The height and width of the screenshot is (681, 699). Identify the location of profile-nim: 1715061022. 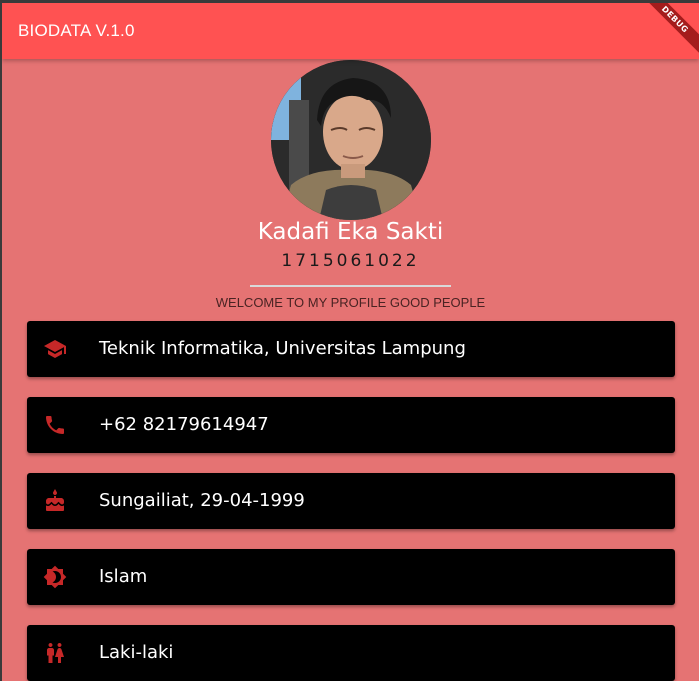
(350, 261).